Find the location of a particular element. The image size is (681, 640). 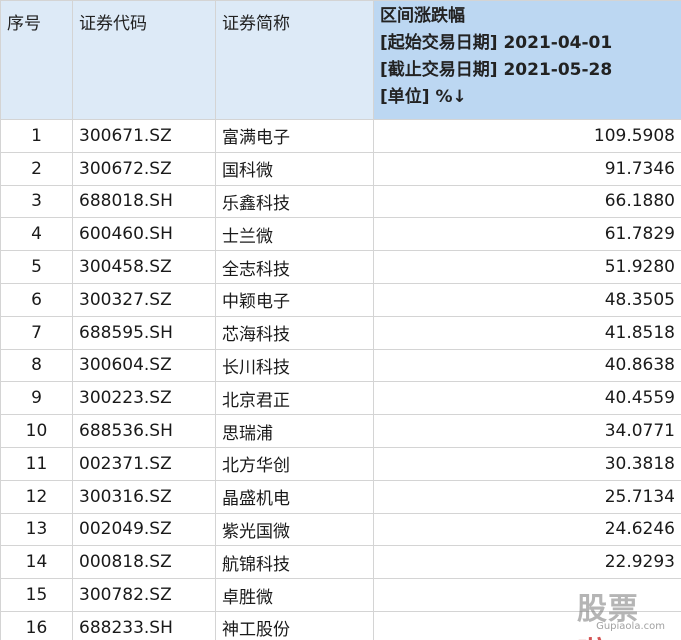

table-row: 10 688536.SH 思瑞浦 34.0771 is located at coordinates (340, 431).